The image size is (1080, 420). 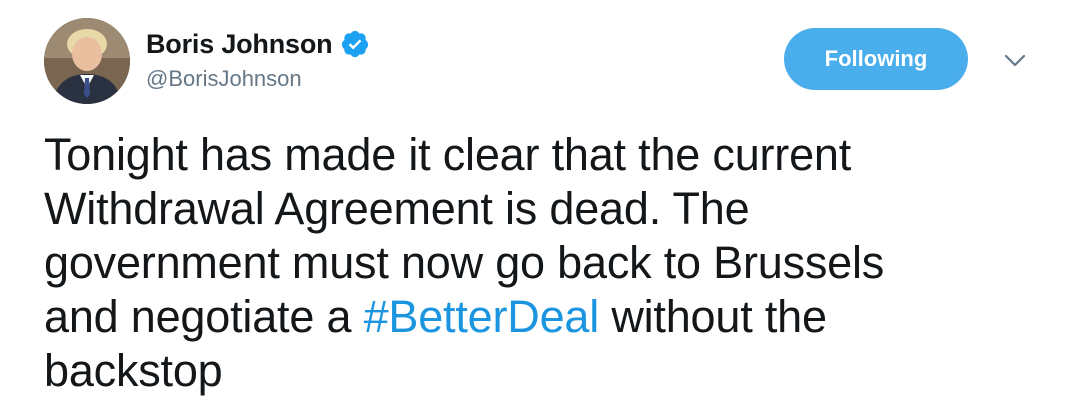 I want to click on tweet-text-line: backstop, so click(x=133, y=370).